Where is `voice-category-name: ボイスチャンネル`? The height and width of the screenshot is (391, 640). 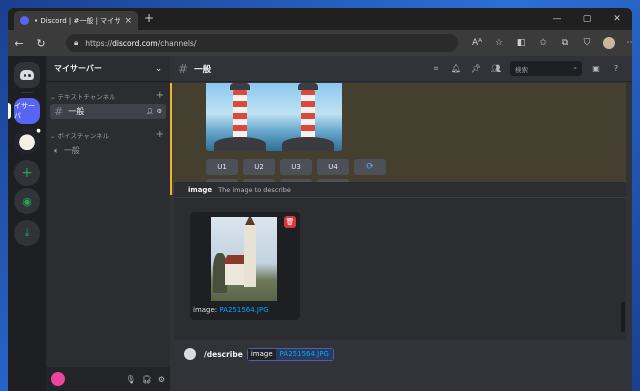
voice-category-name: ボイスチャンネル is located at coordinates (83, 135).